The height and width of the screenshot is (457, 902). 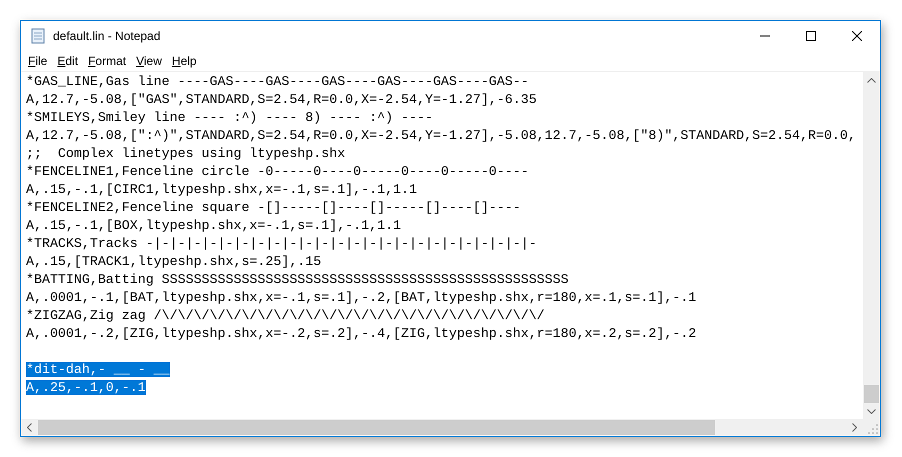 What do you see at coordinates (857, 36) in the screenshot?
I see `close-icon` at bounding box center [857, 36].